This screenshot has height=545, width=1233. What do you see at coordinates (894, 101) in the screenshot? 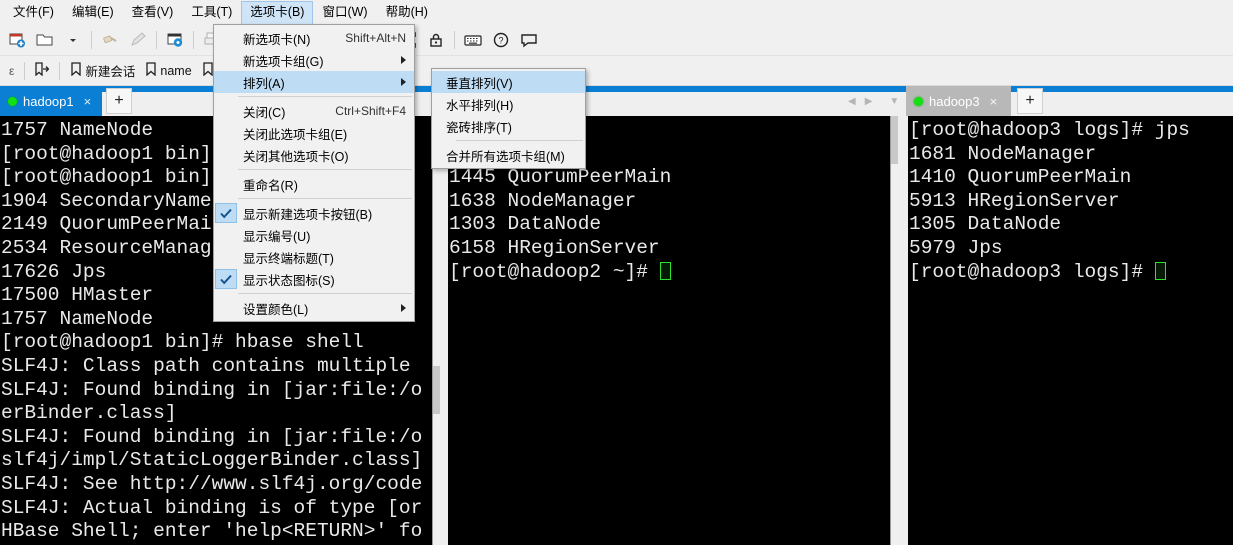
I see `tab-nav-menu-icon: ▼` at bounding box center [894, 101].